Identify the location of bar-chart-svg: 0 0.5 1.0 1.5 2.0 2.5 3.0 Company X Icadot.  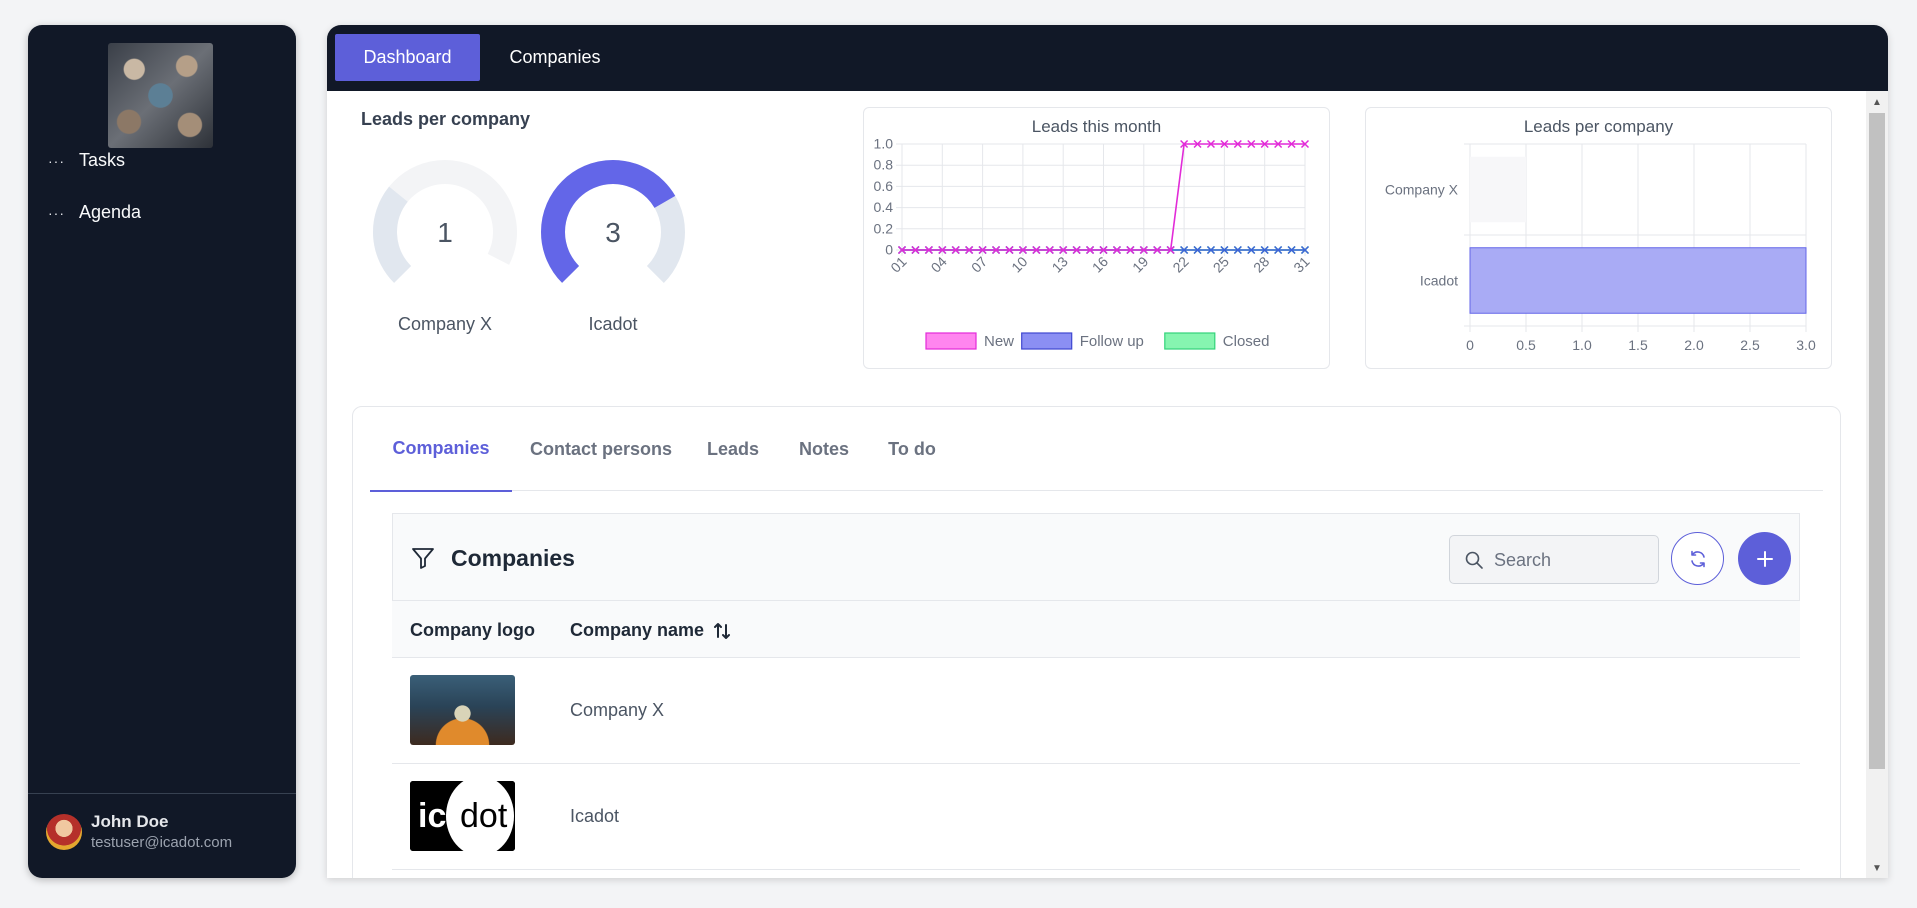
(1600, 248).